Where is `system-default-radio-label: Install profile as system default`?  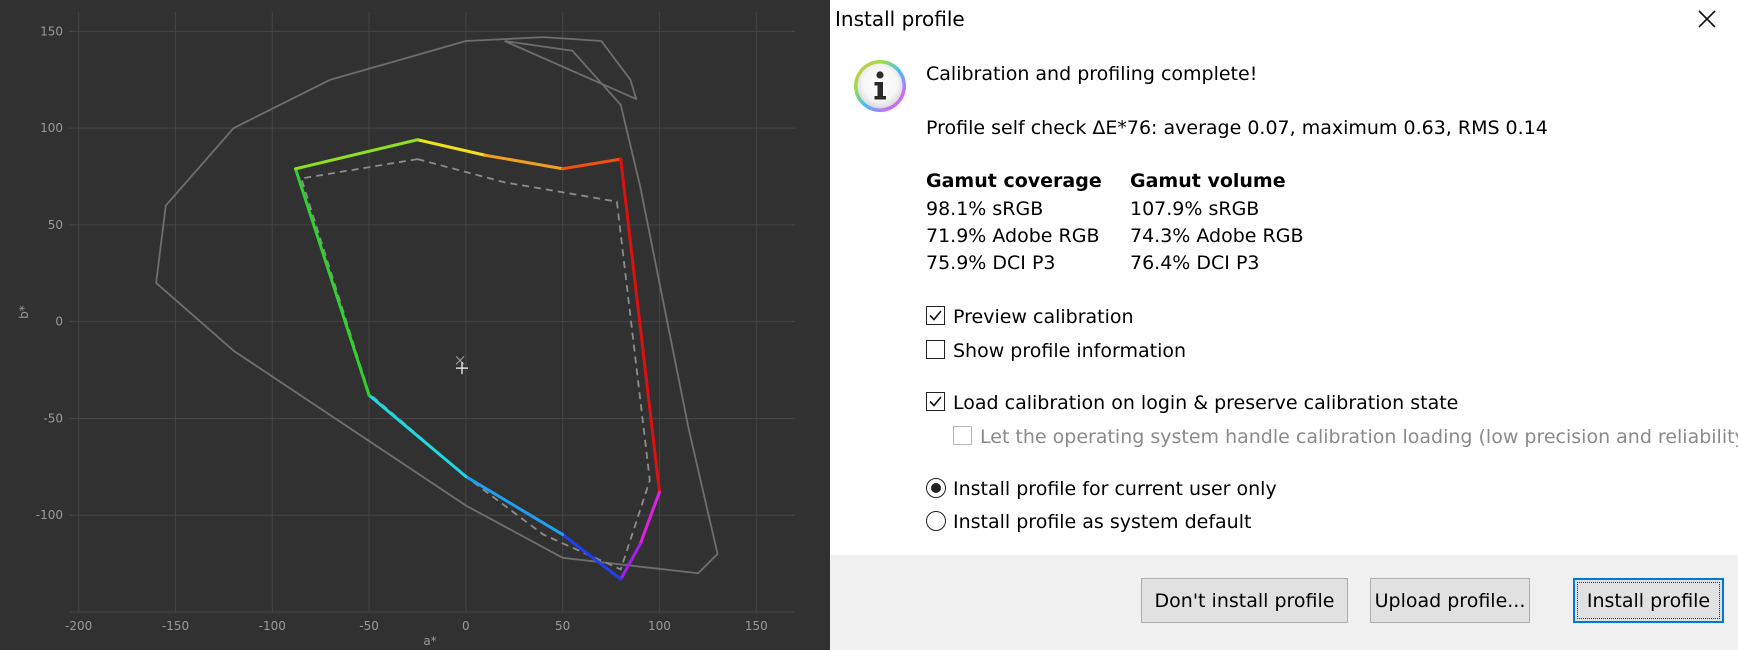
system-default-radio-label: Install profile as system default is located at coordinates (1102, 522).